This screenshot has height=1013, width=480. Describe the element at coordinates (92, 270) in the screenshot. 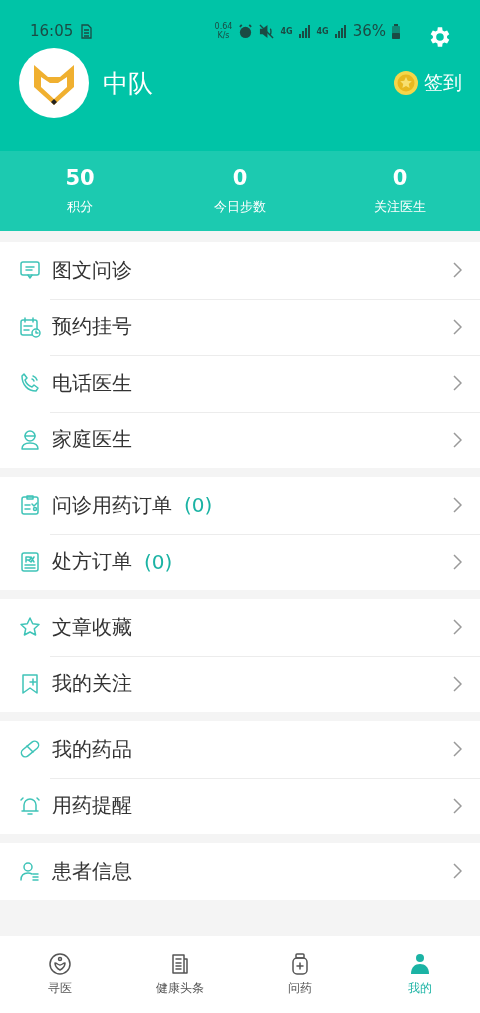

I see `menu-label: 图文问诊` at that location.